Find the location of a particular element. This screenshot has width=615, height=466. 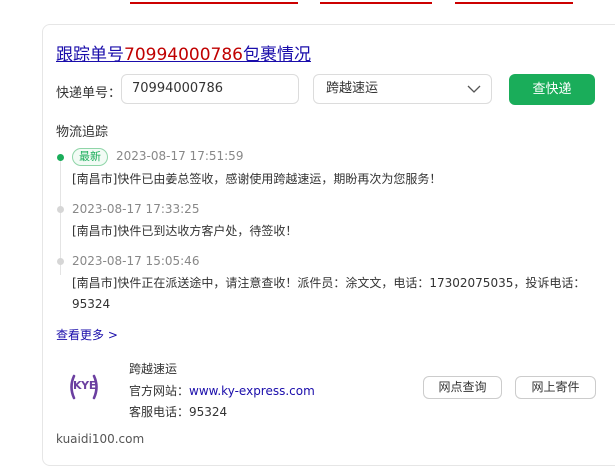

timeline-dot-active is located at coordinates (60, 157).